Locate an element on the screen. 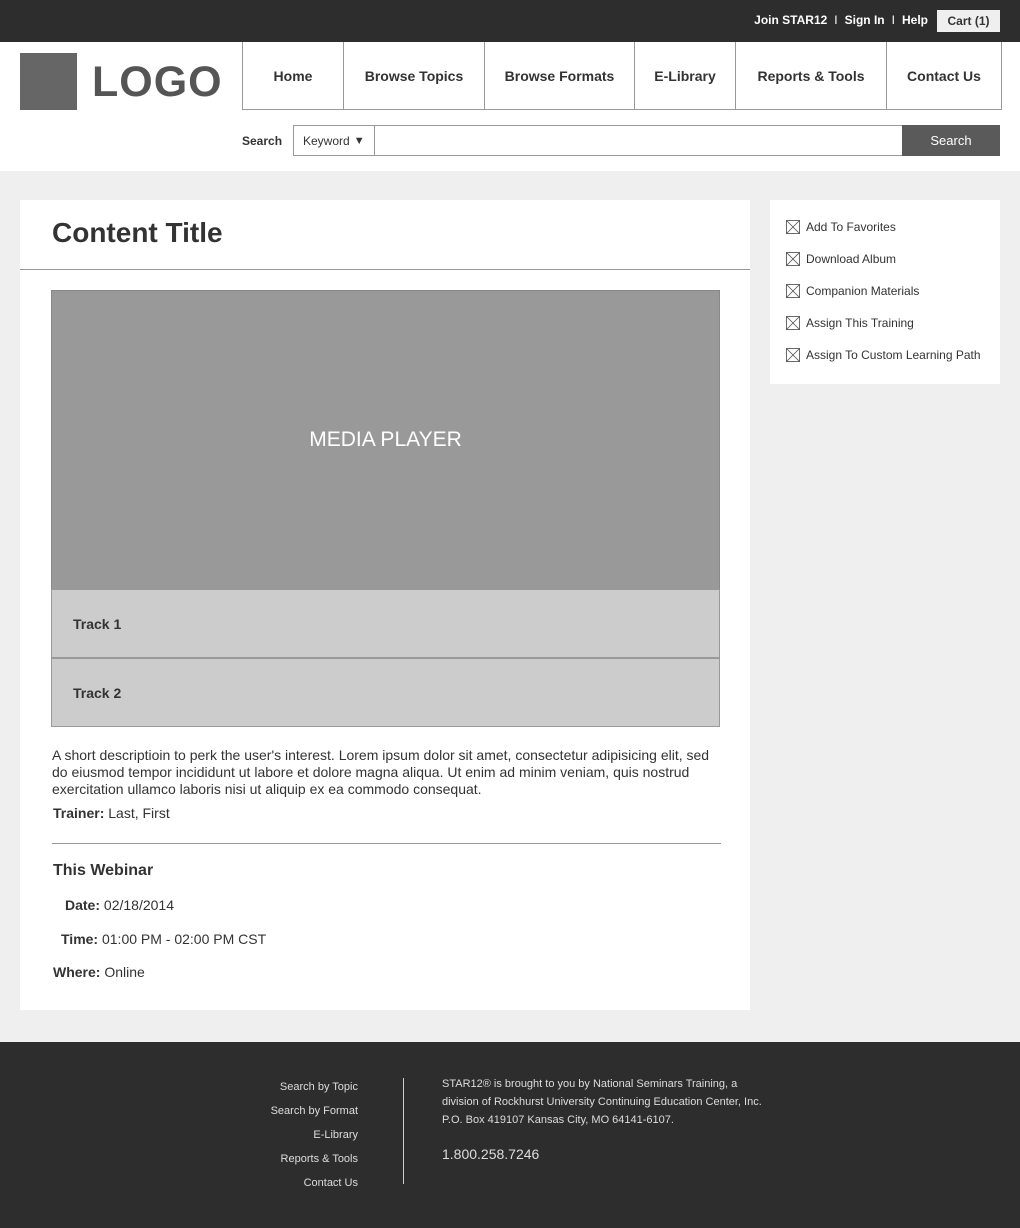 This screenshot has height=1228, width=1020. sign-in-link: Sign In is located at coordinates (865, 20).